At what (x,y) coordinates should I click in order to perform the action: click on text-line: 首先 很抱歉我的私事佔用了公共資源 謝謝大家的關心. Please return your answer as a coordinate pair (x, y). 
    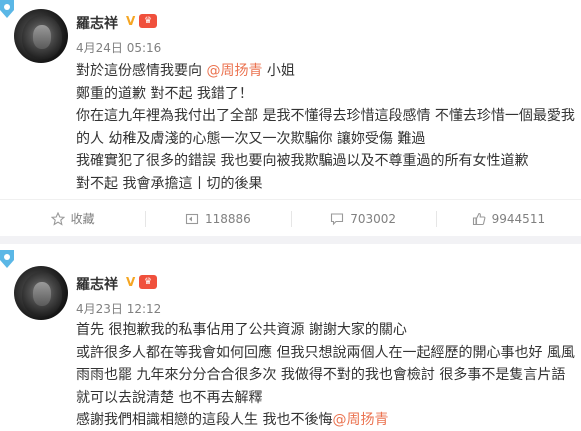
    Looking at the image, I should click on (241, 330).